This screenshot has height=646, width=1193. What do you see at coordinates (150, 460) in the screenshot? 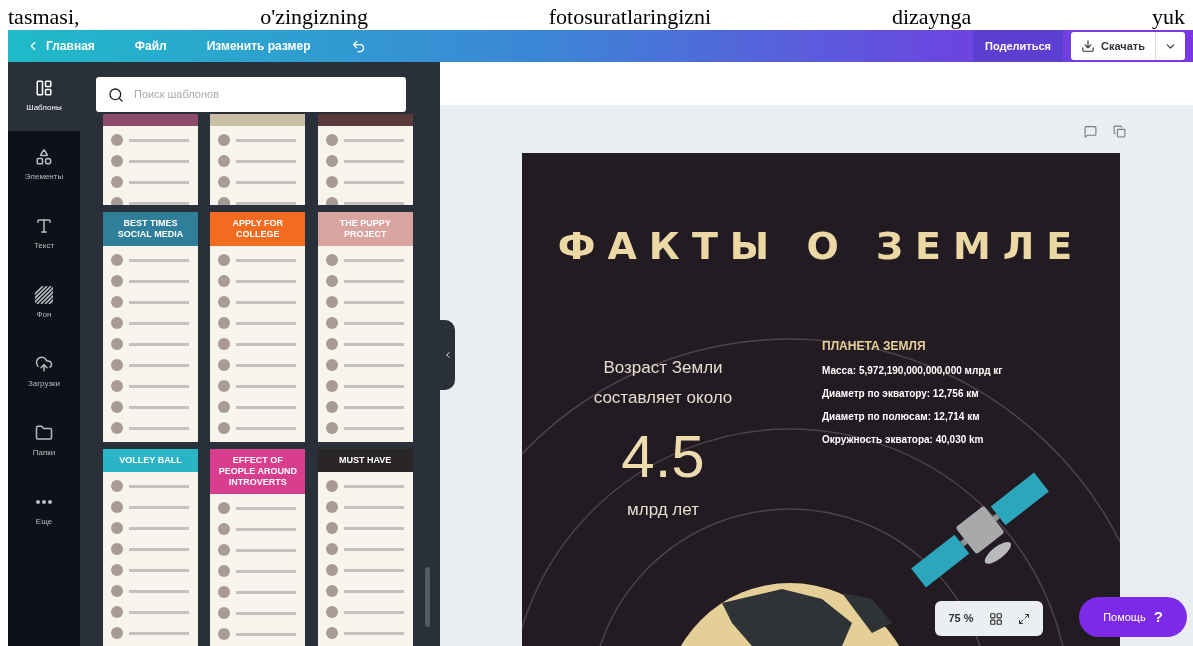
I see `template-title: VOLLEY BALL` at bounding box center [150, 460].